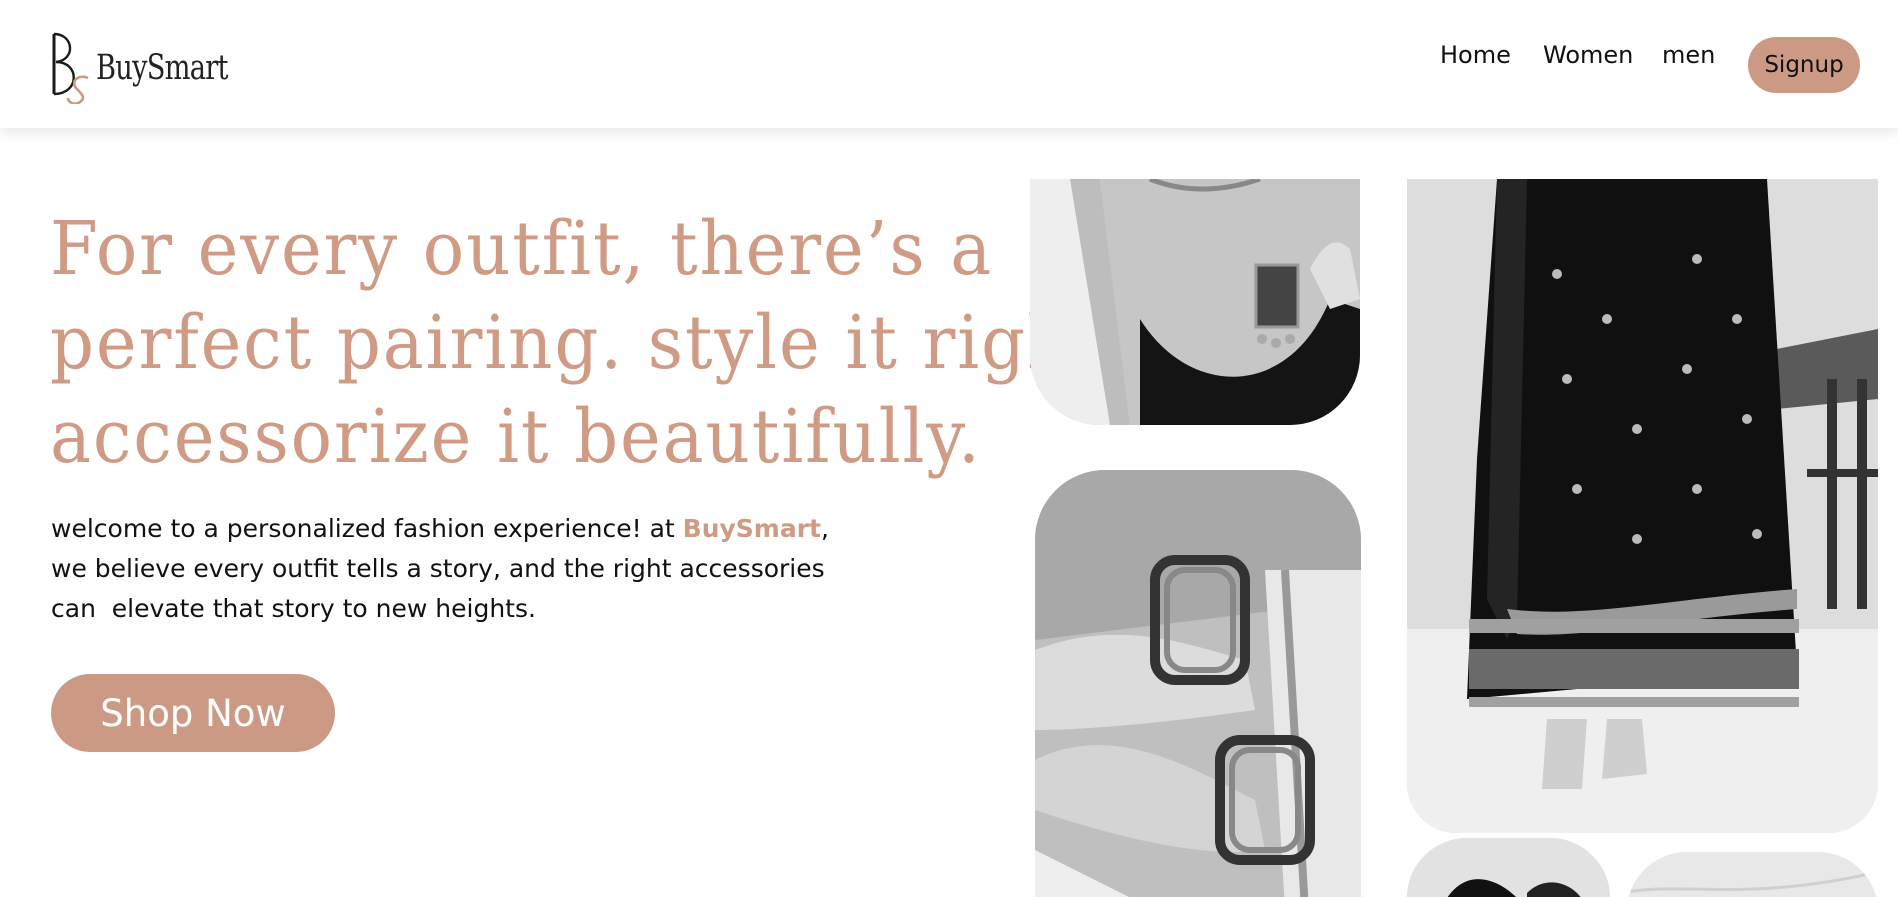 This screenshot has height=897, width=1898. What do you see at coordinates (293, 608) in the screenshot?
I see `intro-line3: can elevate that story to new heights.` at bounding box center [293, 608].